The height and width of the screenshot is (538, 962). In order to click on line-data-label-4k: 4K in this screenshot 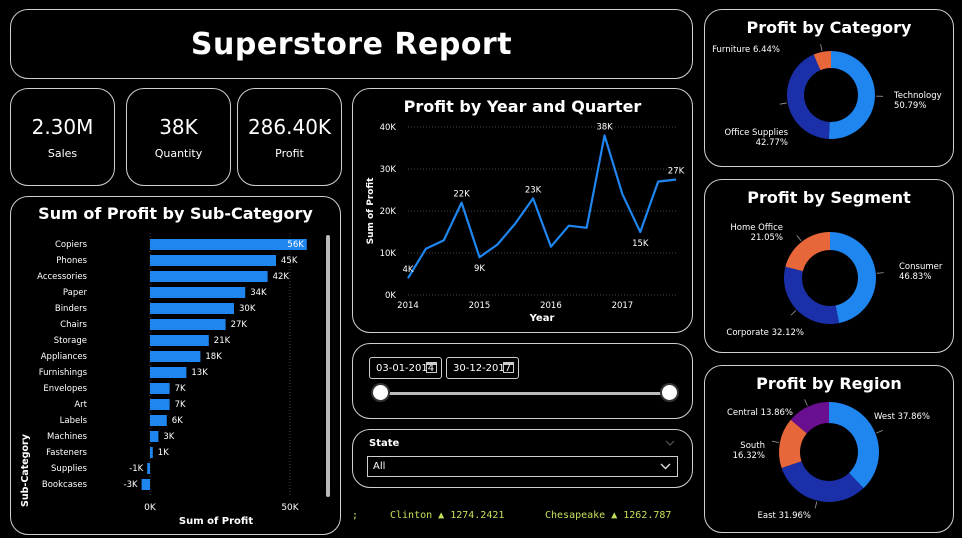, I will do `click(408, 270)`.